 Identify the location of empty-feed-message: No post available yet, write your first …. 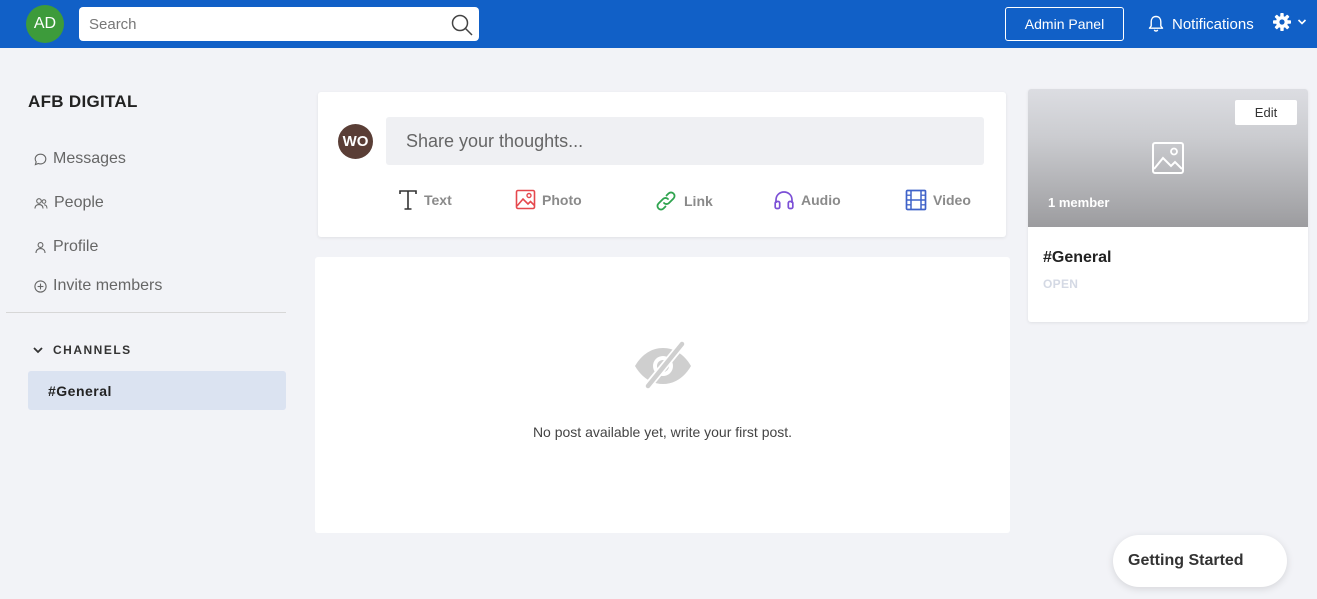
(662, 432).